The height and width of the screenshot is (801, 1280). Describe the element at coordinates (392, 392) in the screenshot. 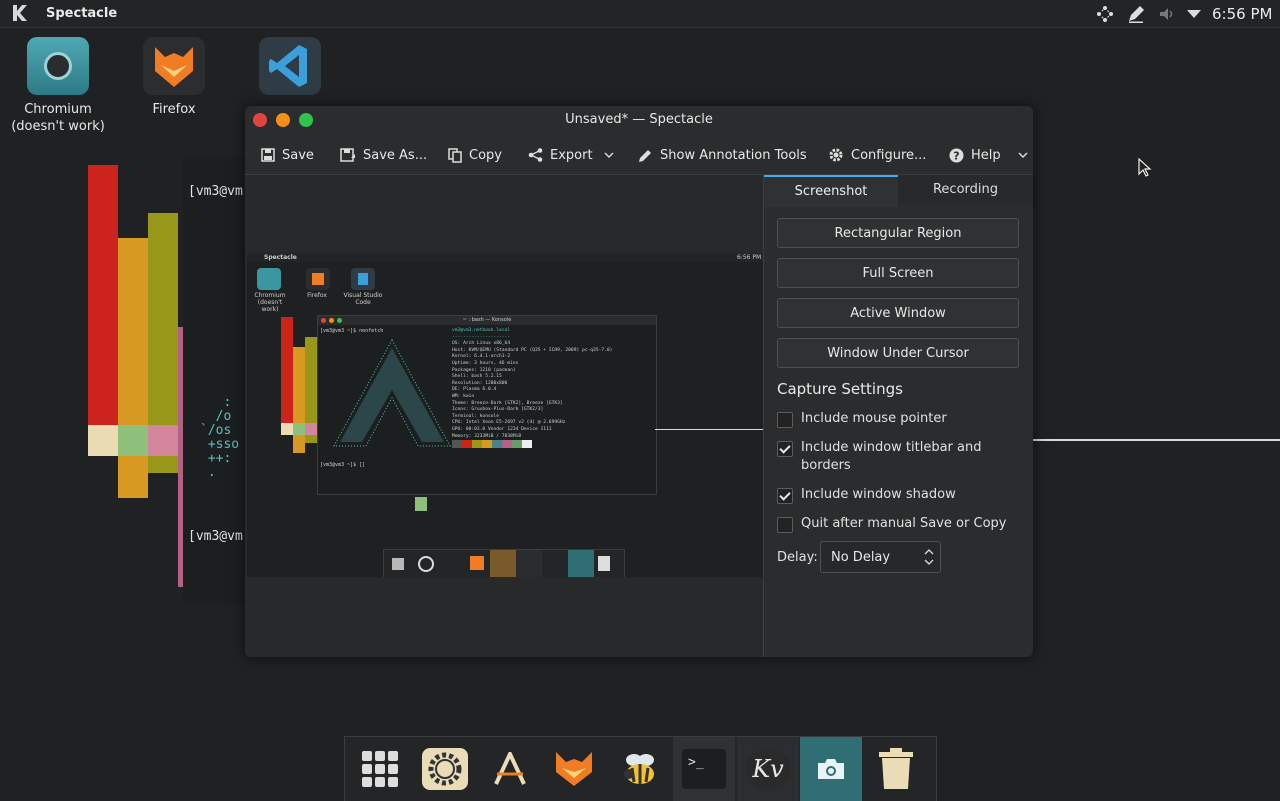

I see `preview-arch-logo` at that location.